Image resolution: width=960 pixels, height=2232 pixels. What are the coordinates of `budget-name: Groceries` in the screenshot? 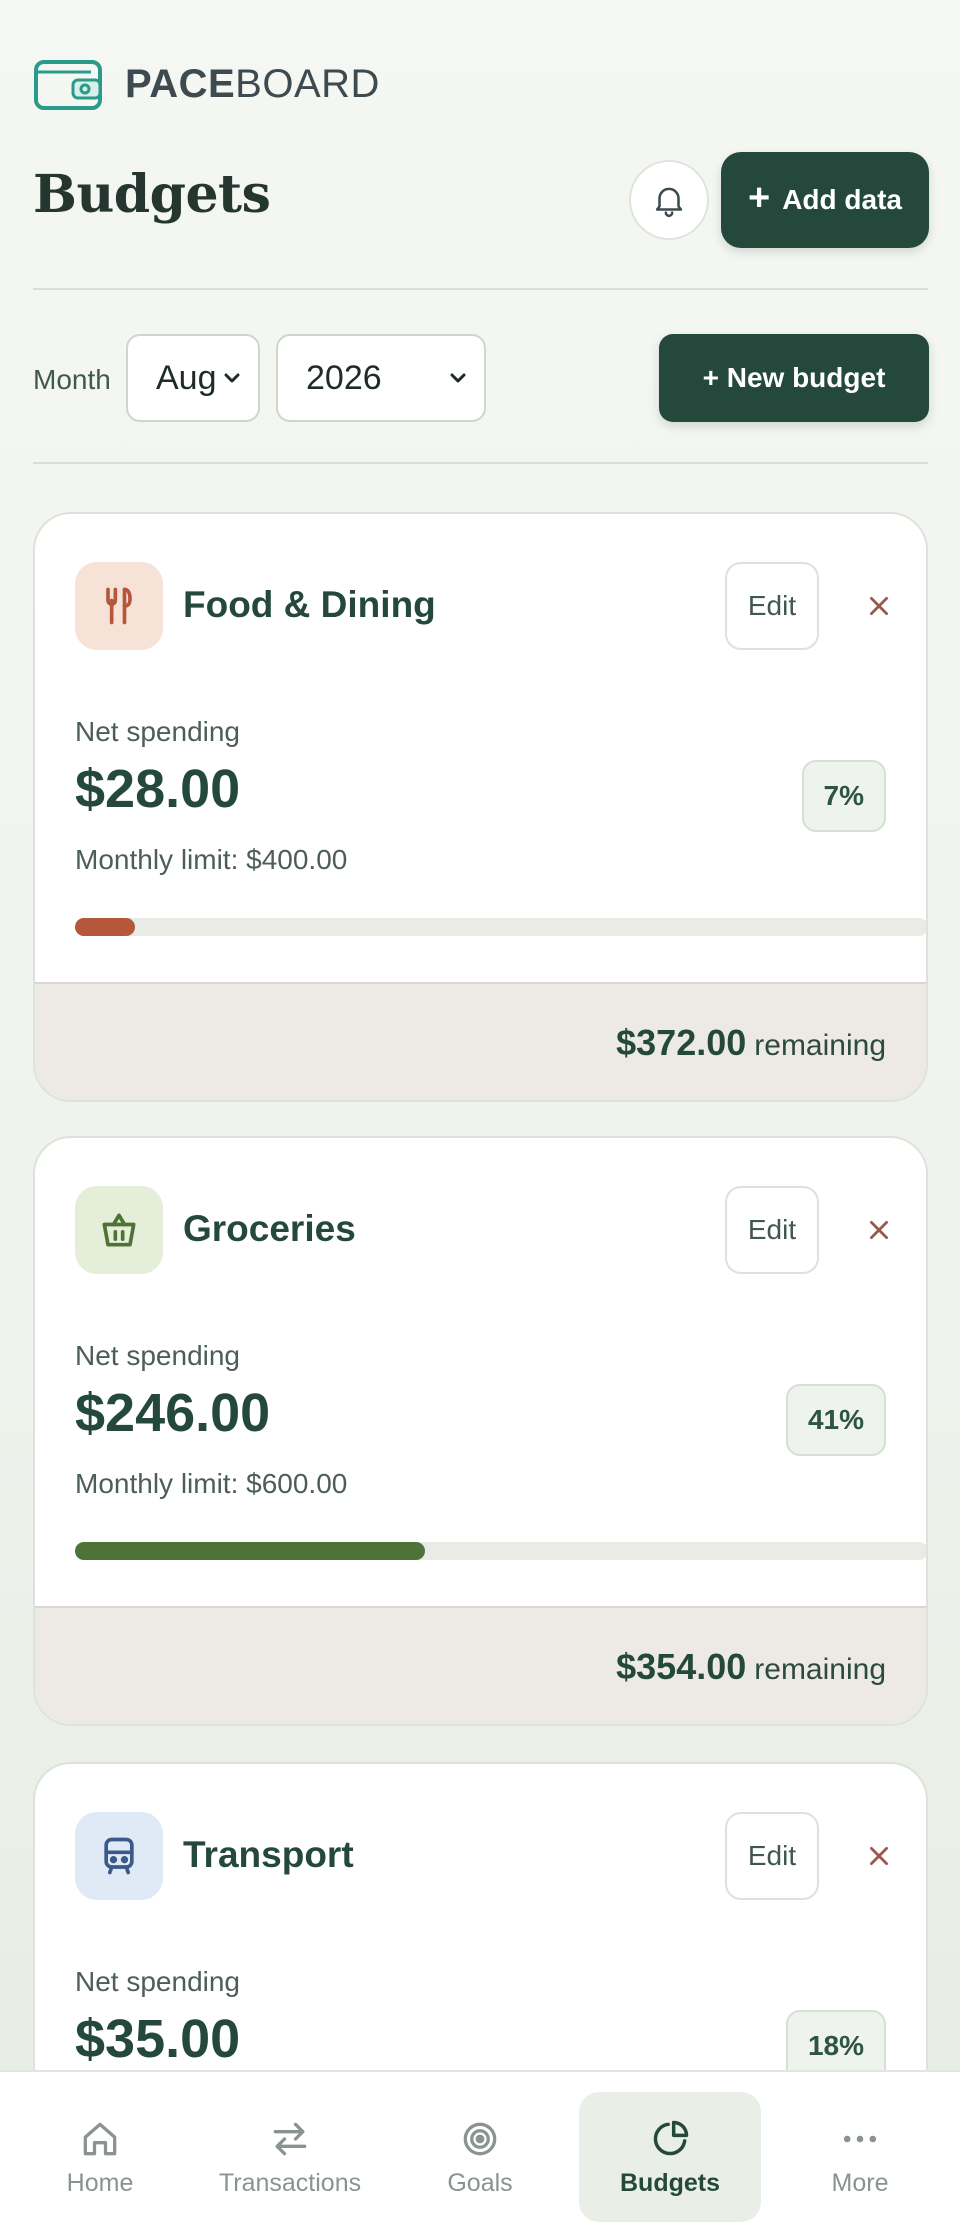 It's located at (269, 1228).